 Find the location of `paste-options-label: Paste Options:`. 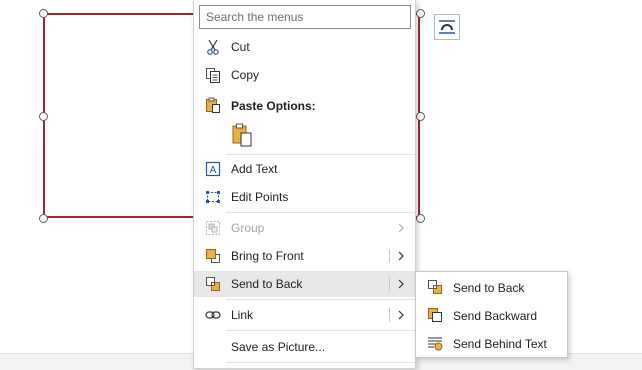

paste-options-label: Paste Options: is located at coordinates (273, 106).